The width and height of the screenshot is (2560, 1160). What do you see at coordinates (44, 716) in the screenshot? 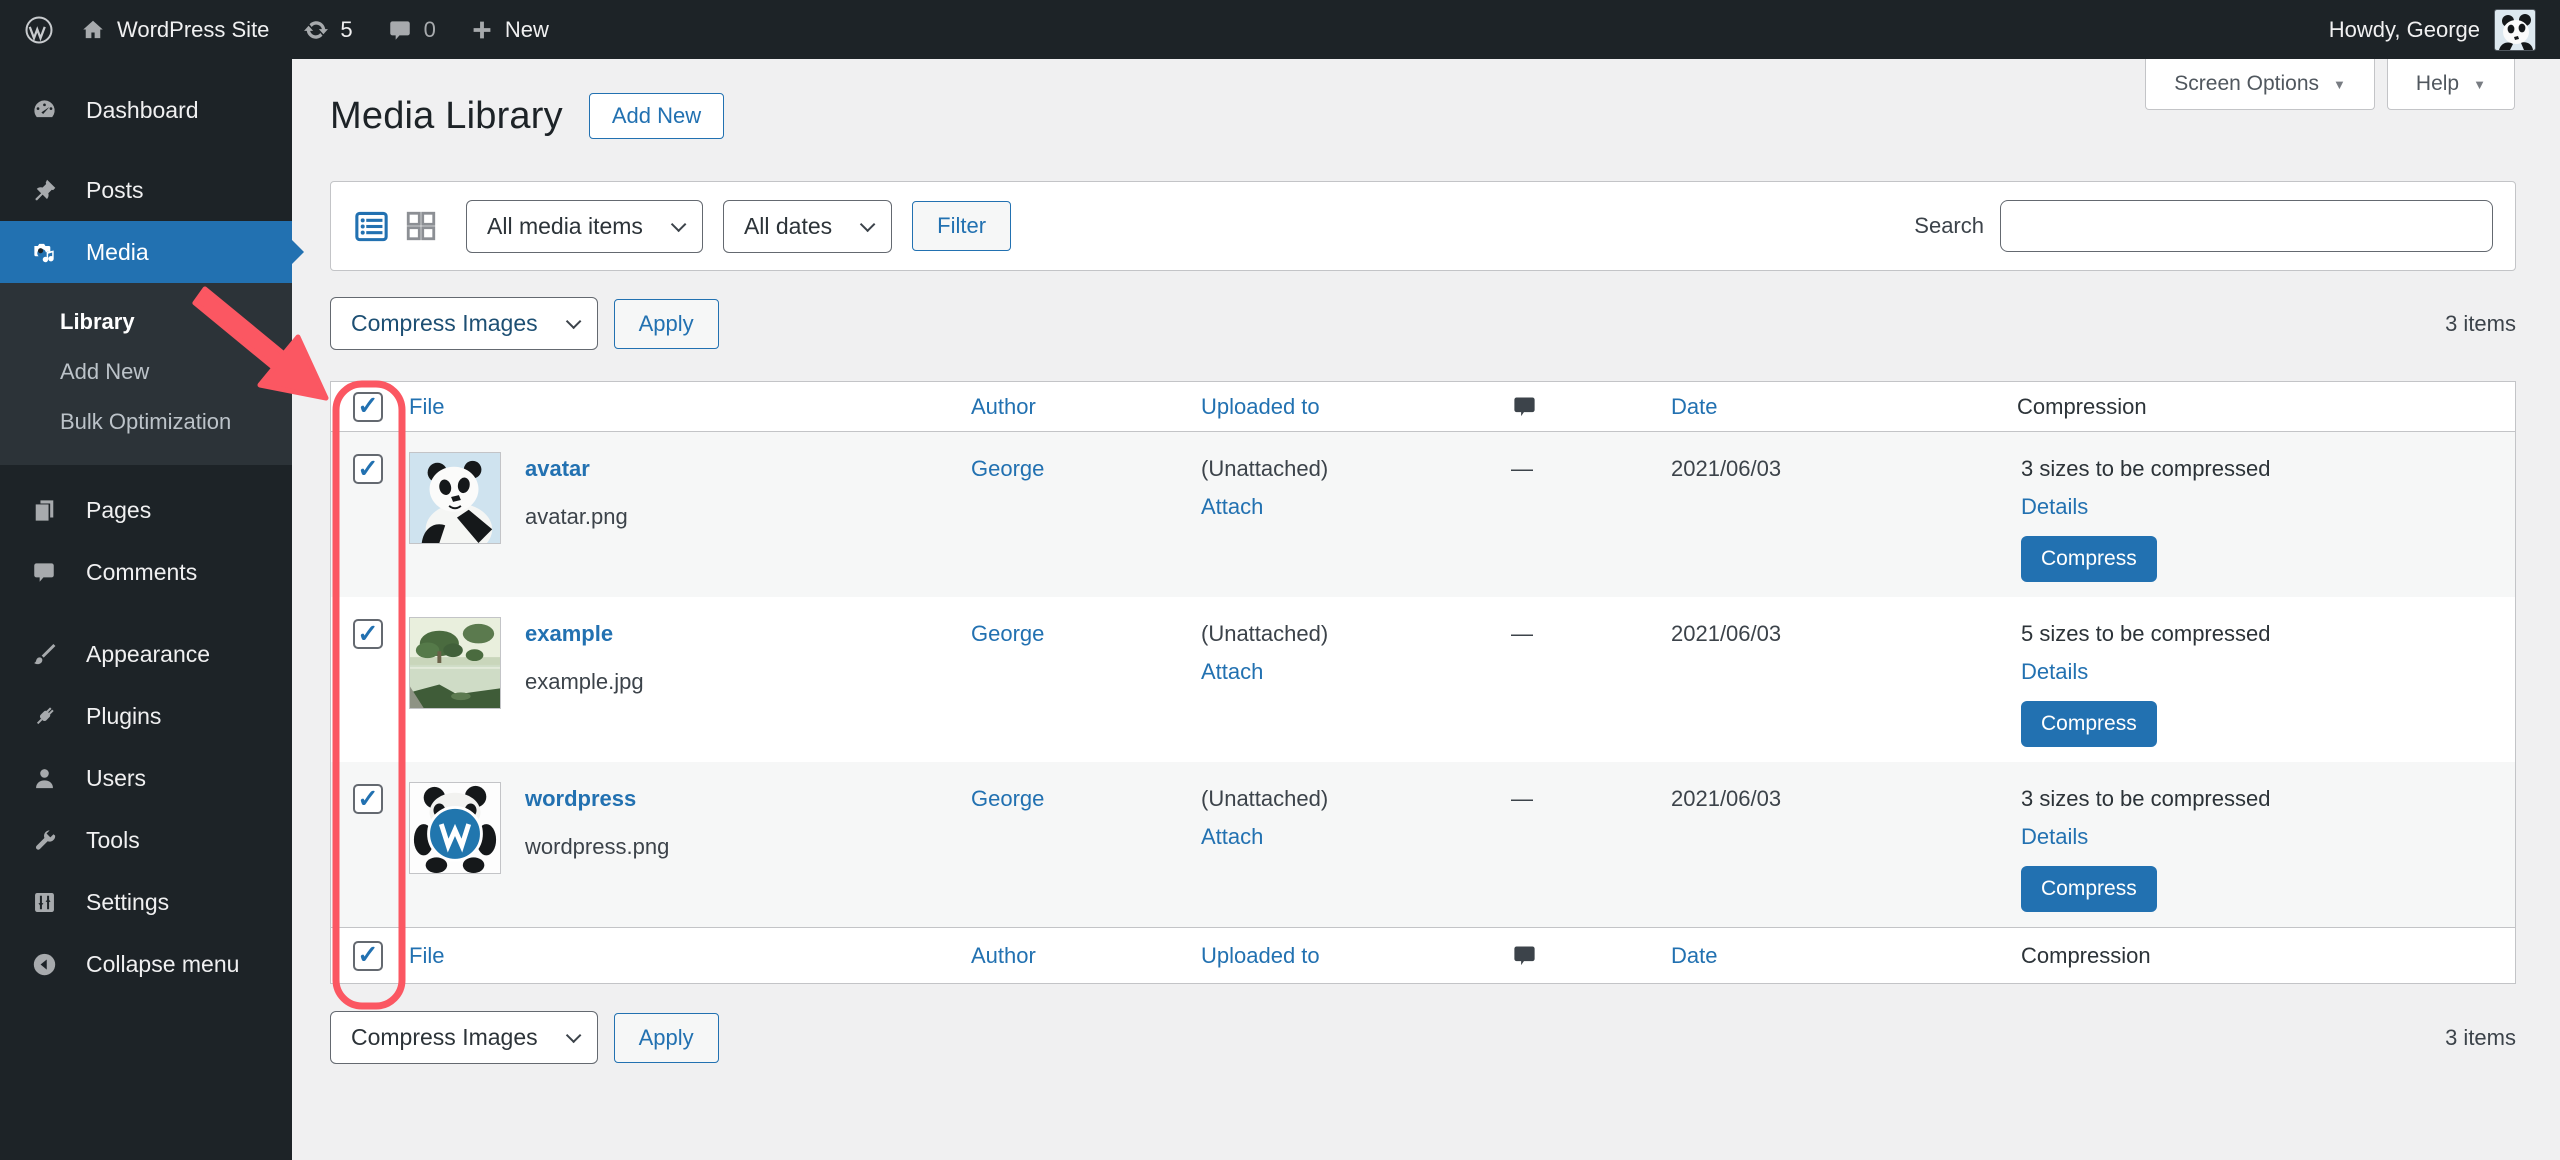
I see `plug-icon` at bounding box center [44, 716].